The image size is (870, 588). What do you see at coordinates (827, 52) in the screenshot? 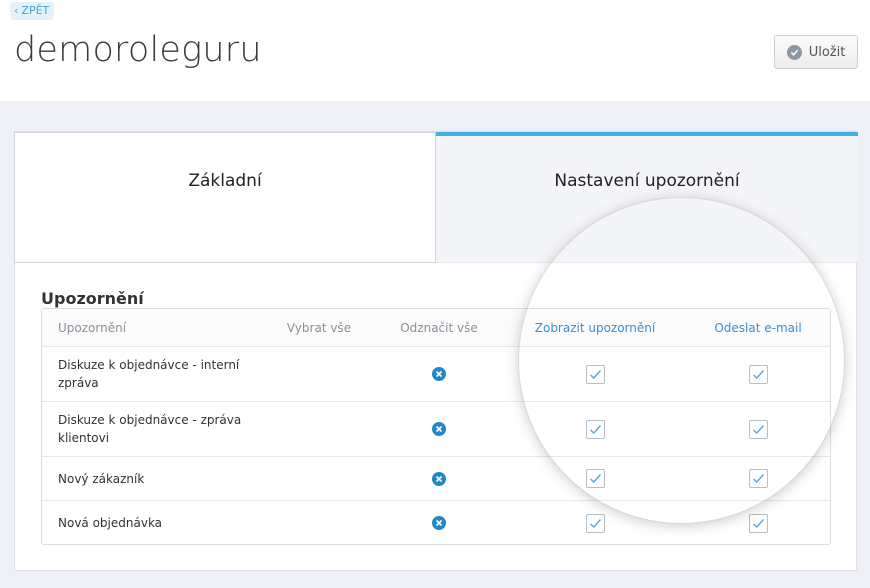
I see `save-label: Uložit` at bounding box center [827, 52].